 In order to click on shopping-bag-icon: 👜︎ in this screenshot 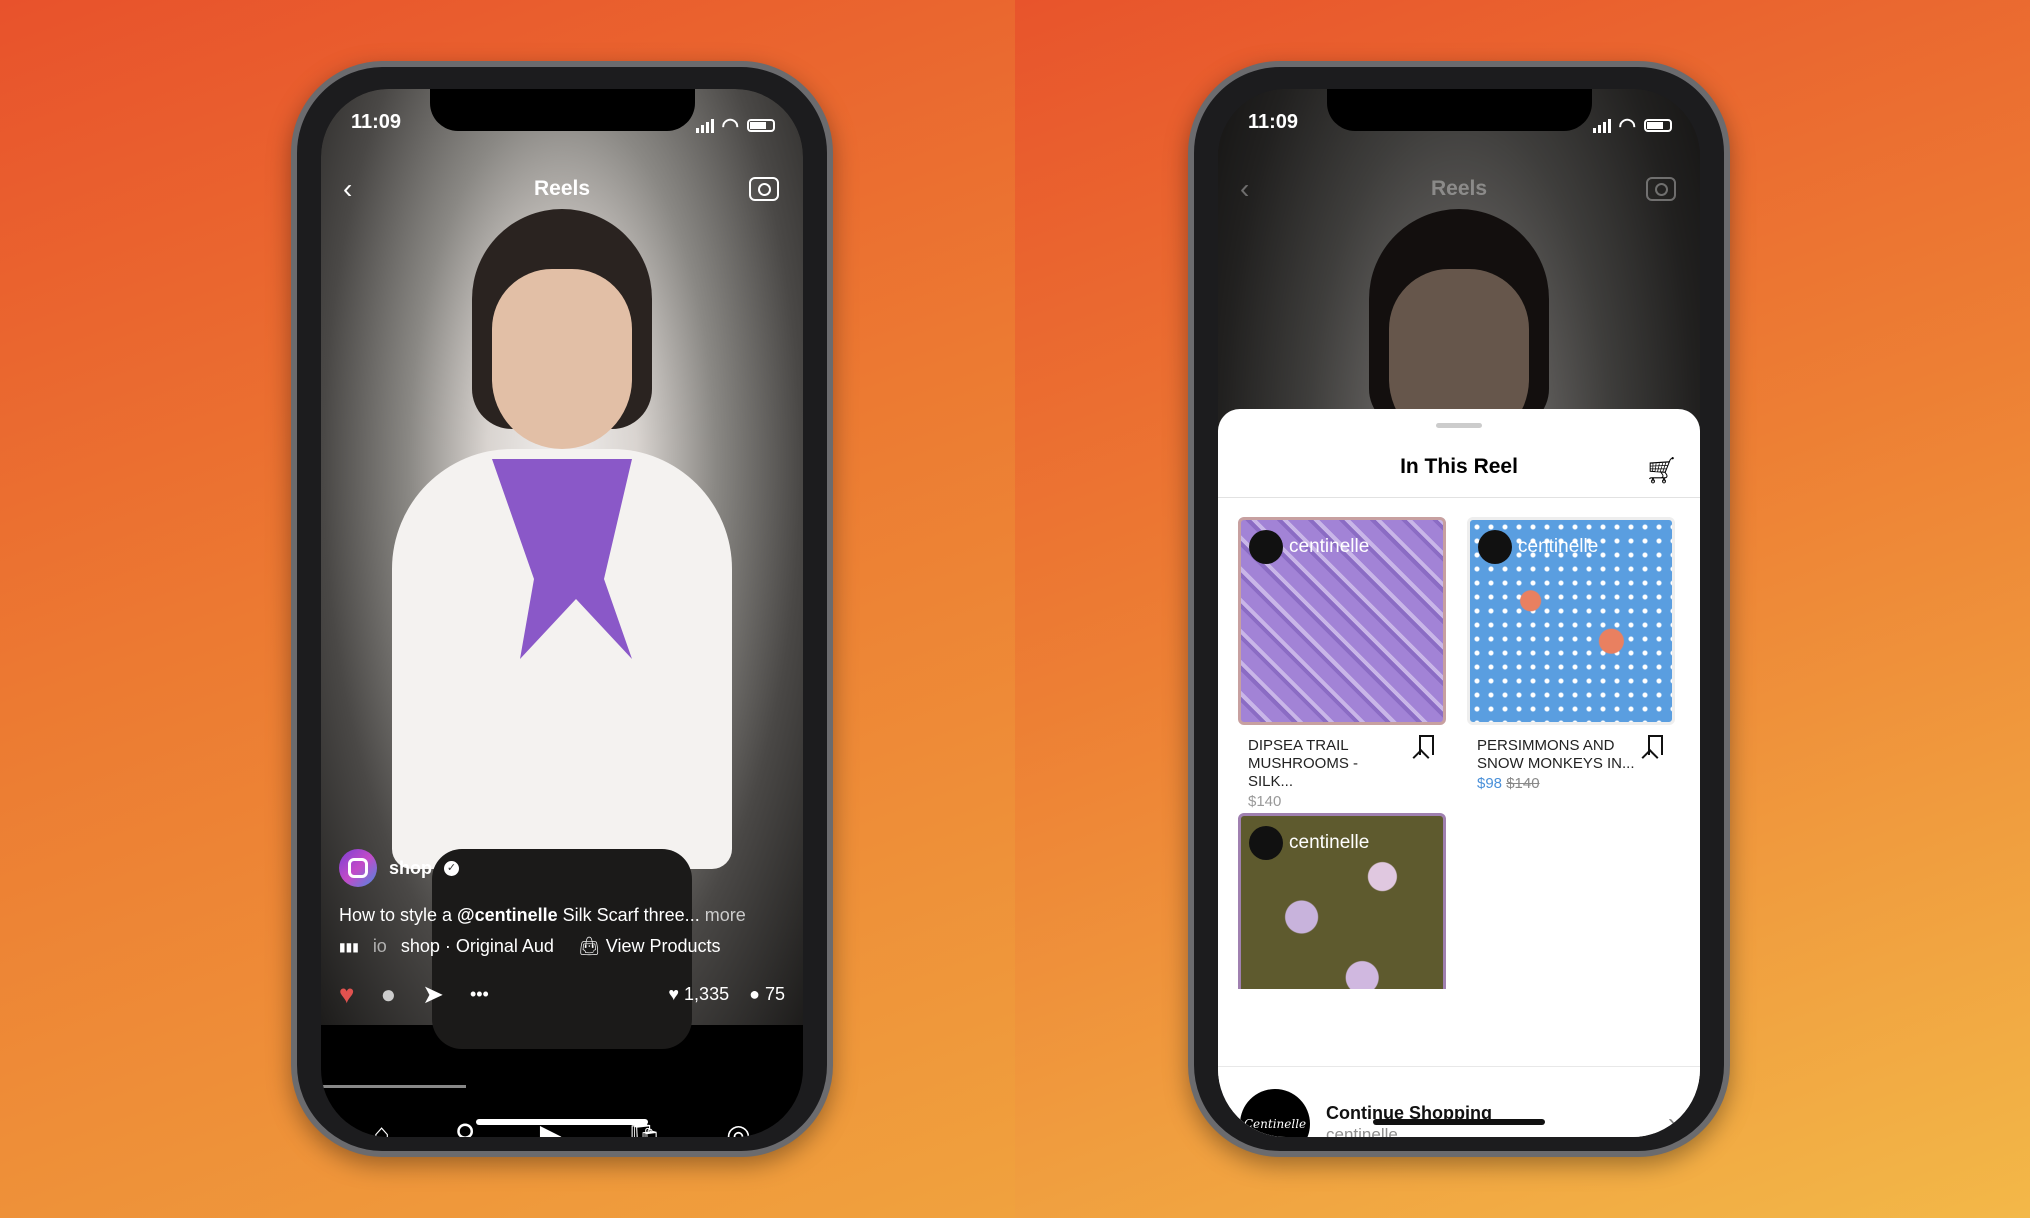, I will do `click(589, 946)`.